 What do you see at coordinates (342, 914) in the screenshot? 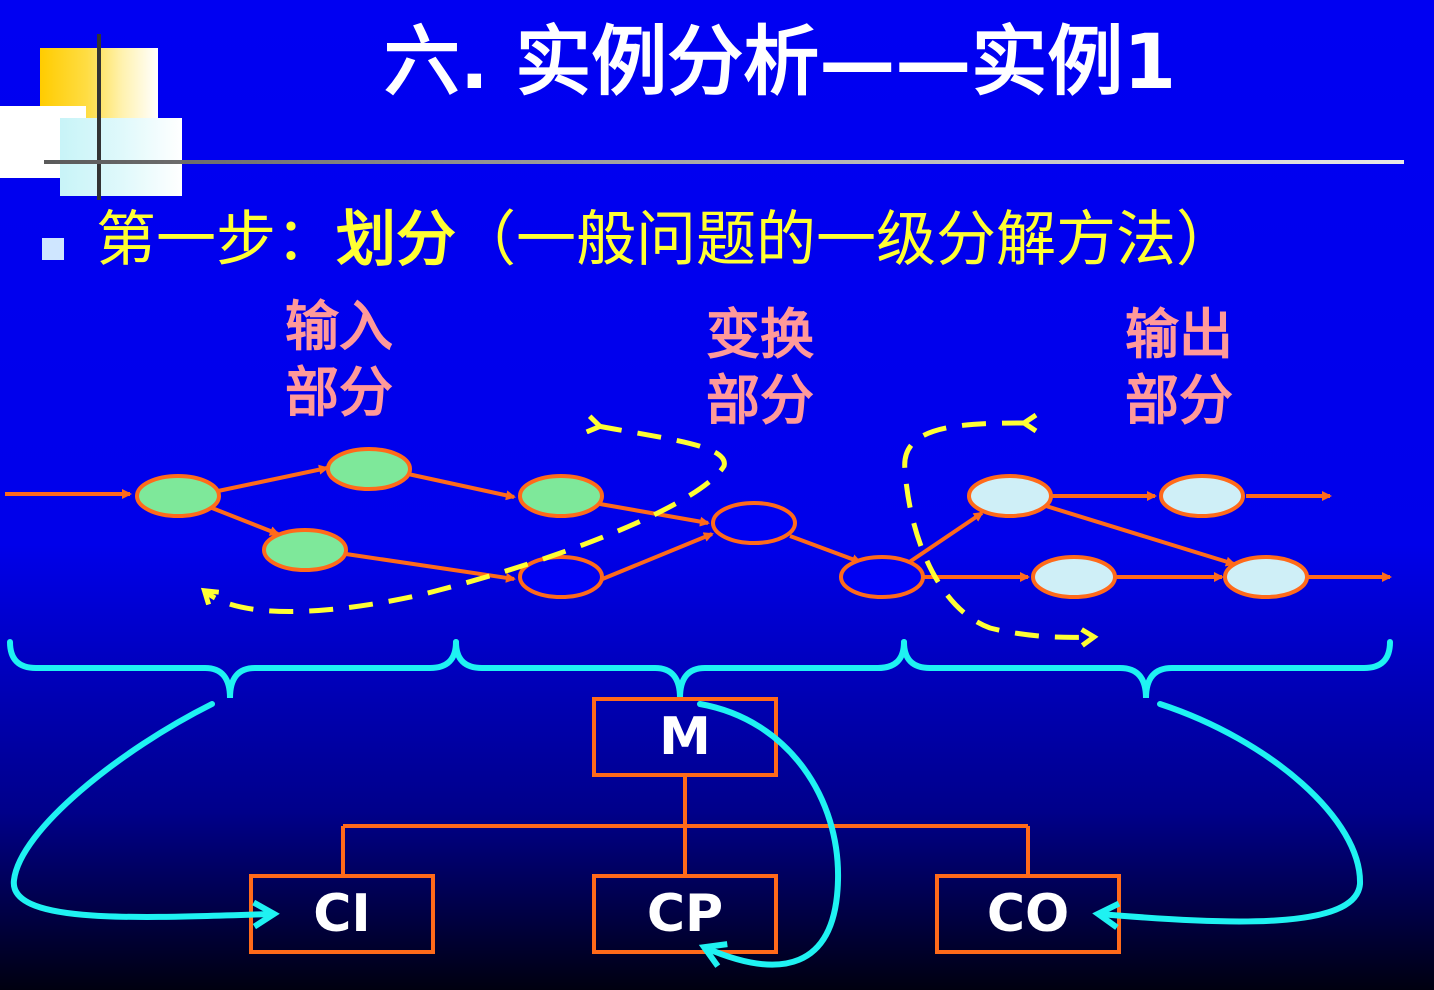
I see `module-ci-label: CI` at bounding box center [342, 914].